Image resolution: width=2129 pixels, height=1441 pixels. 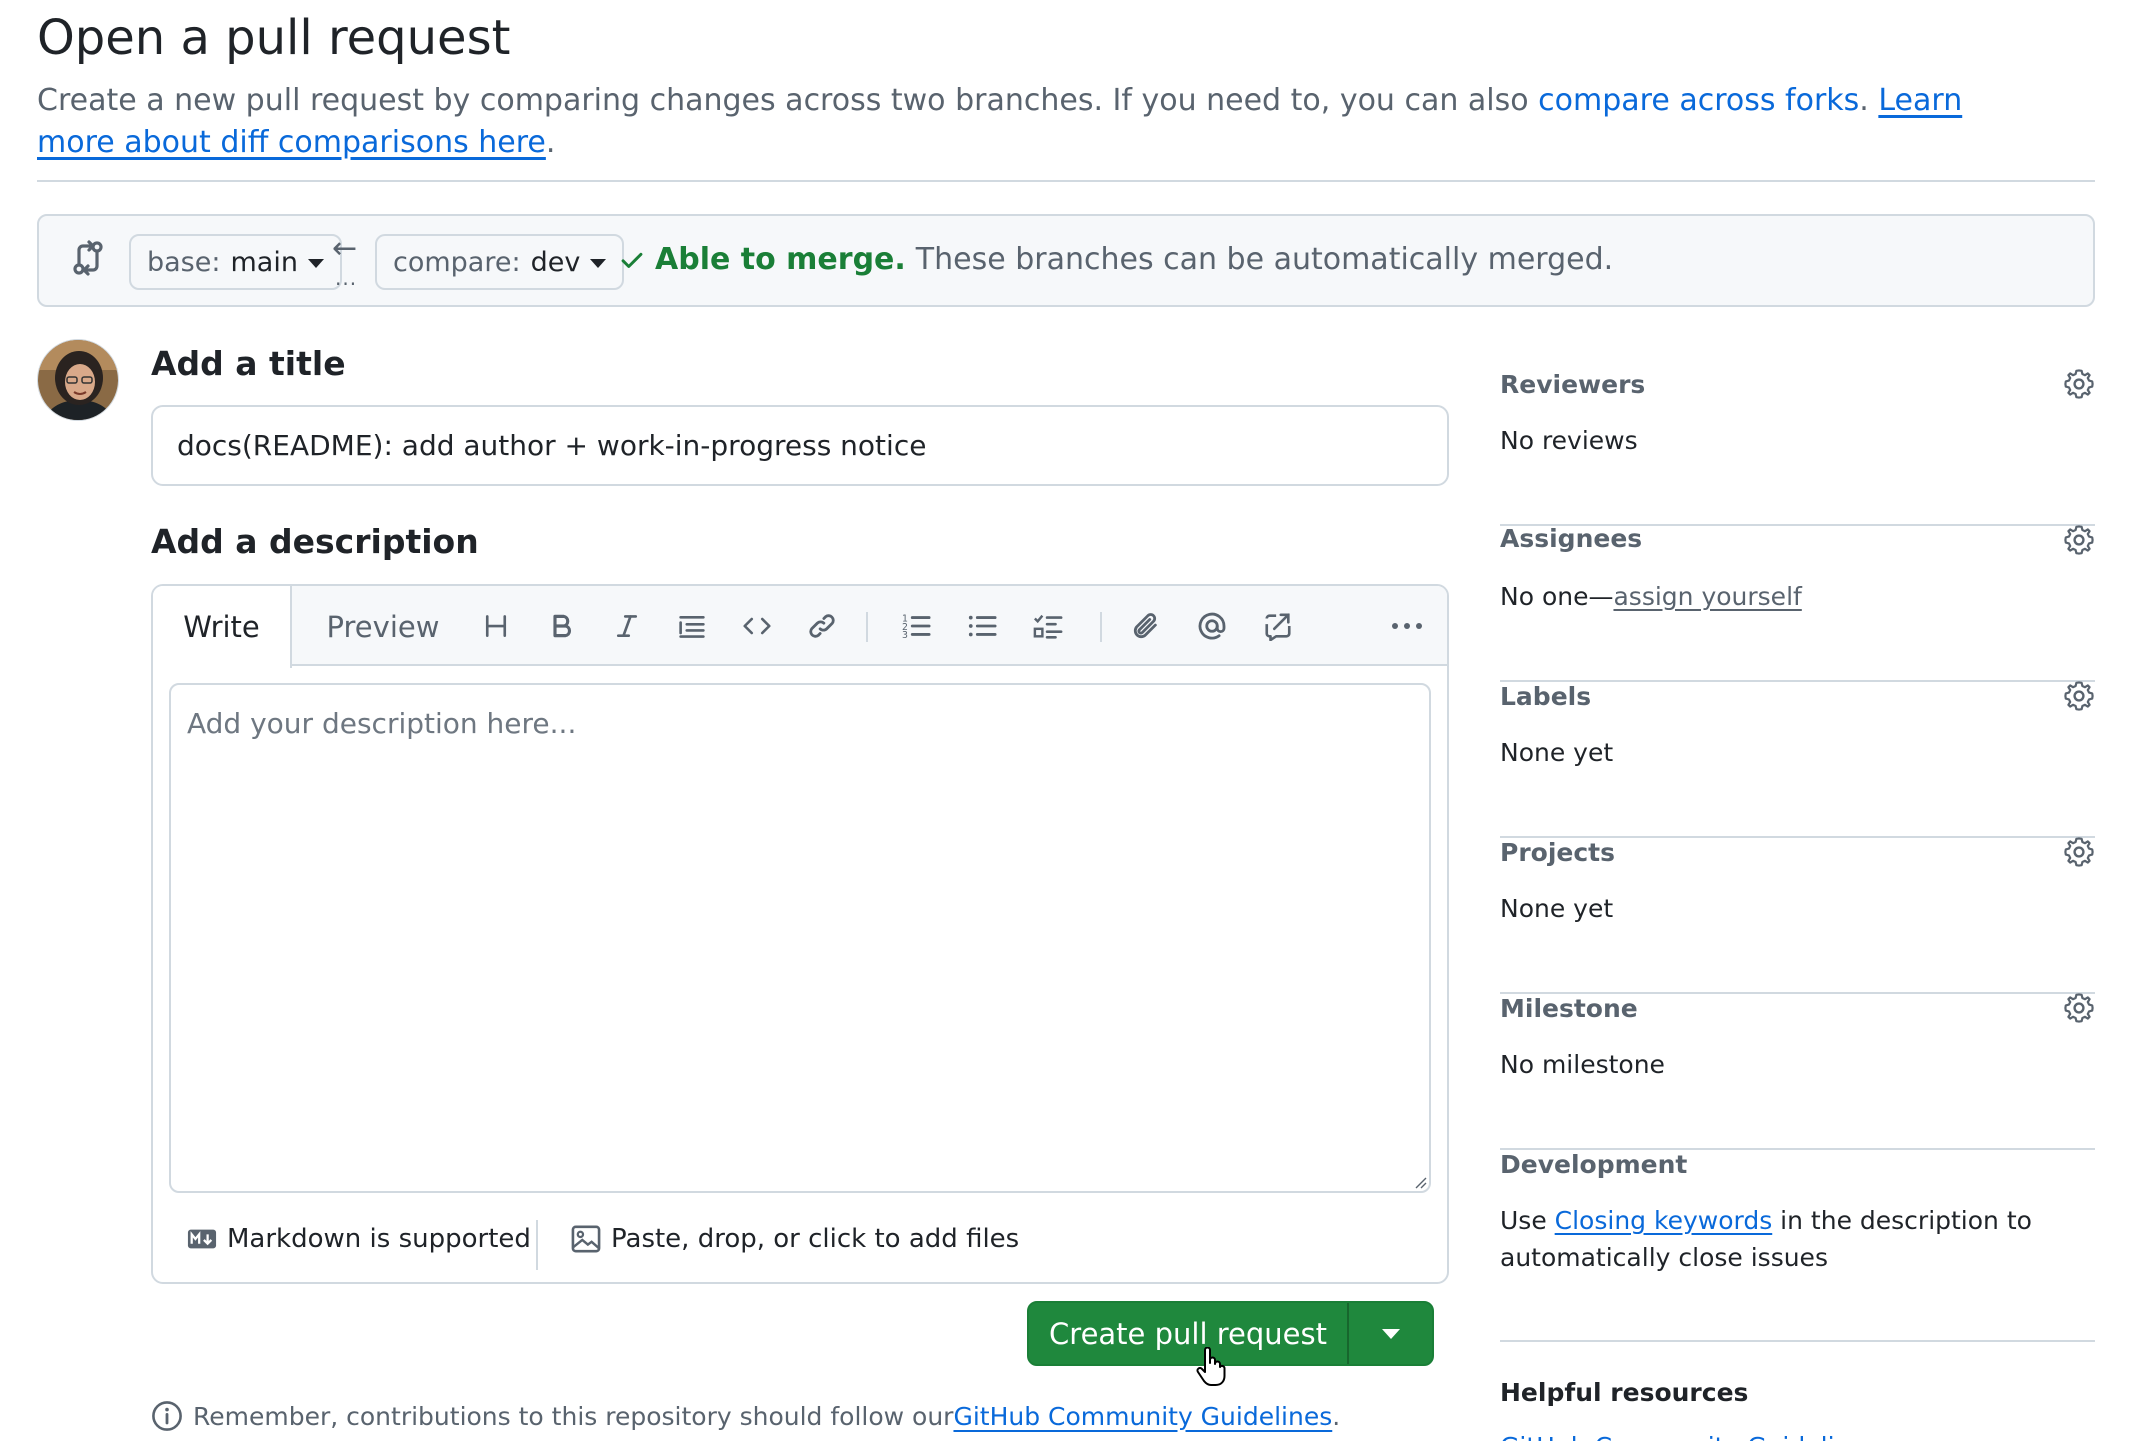 What do you see at coordinates (1569, 440) in the screenshot?
I see `reviewers-value: No reviews` at bounding box center [1569, 440].